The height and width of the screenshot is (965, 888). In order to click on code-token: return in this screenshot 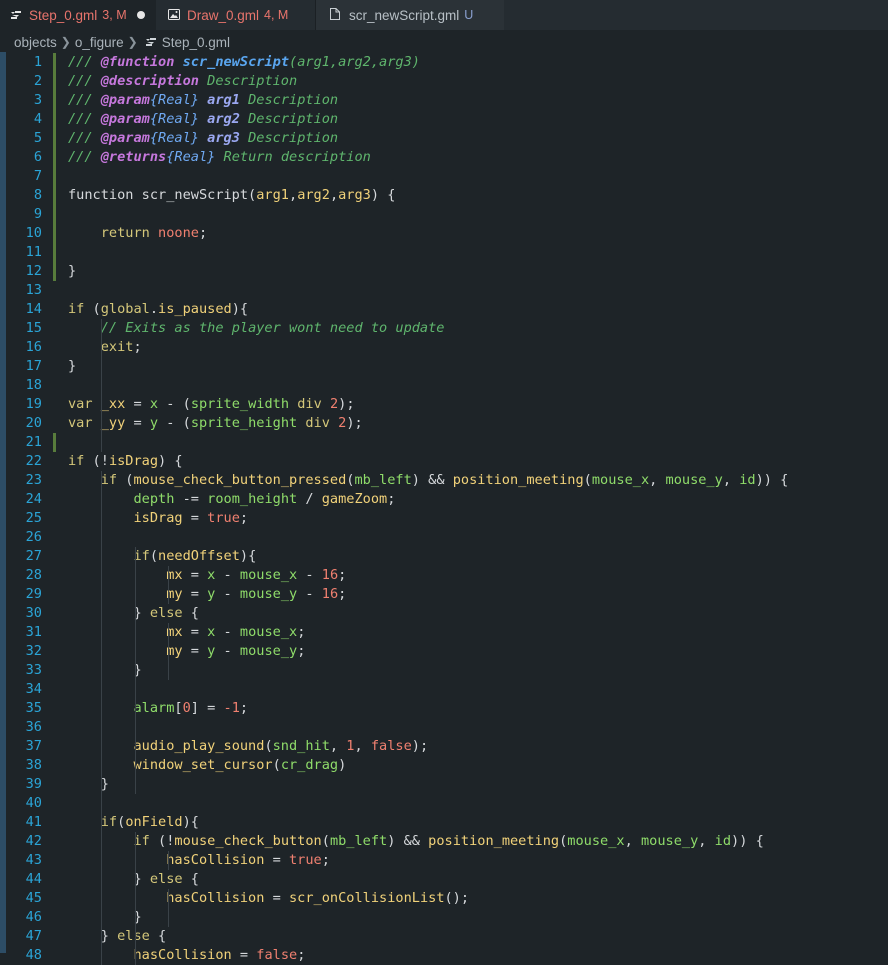, I will do `click(125, 232)`.